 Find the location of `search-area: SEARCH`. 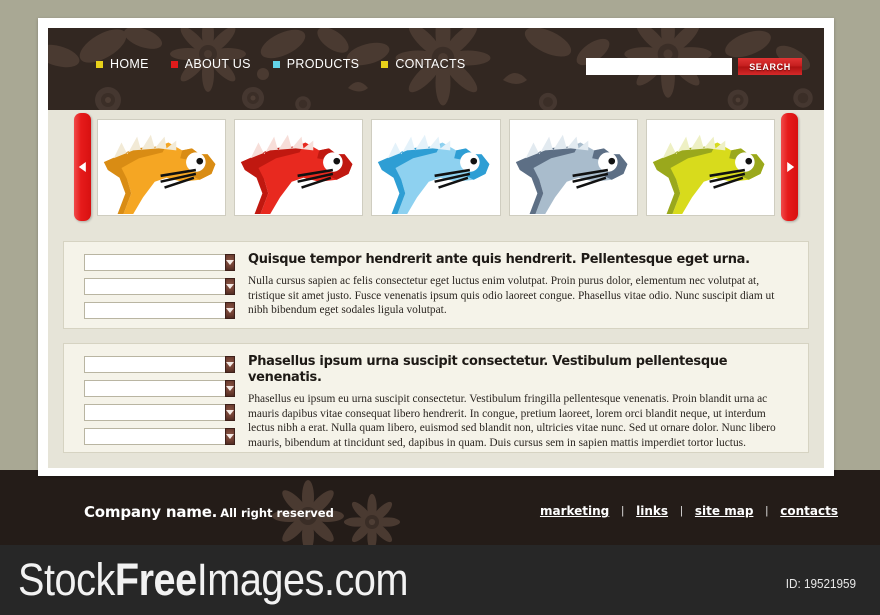

search-area: SEARCH is located at coordinates (694, 66).